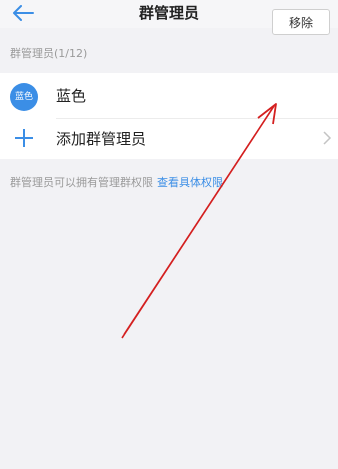 This screenshot has height=469, width=338. I want to click on plus-icon, so click(24, 138).